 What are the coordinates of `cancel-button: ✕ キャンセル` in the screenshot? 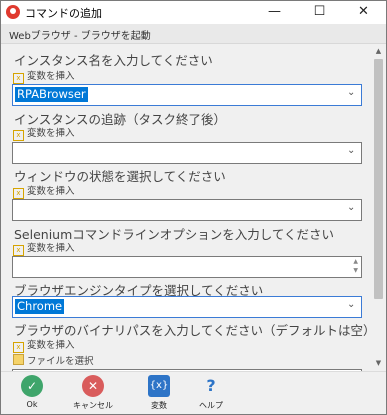 It's located at (93, 393).